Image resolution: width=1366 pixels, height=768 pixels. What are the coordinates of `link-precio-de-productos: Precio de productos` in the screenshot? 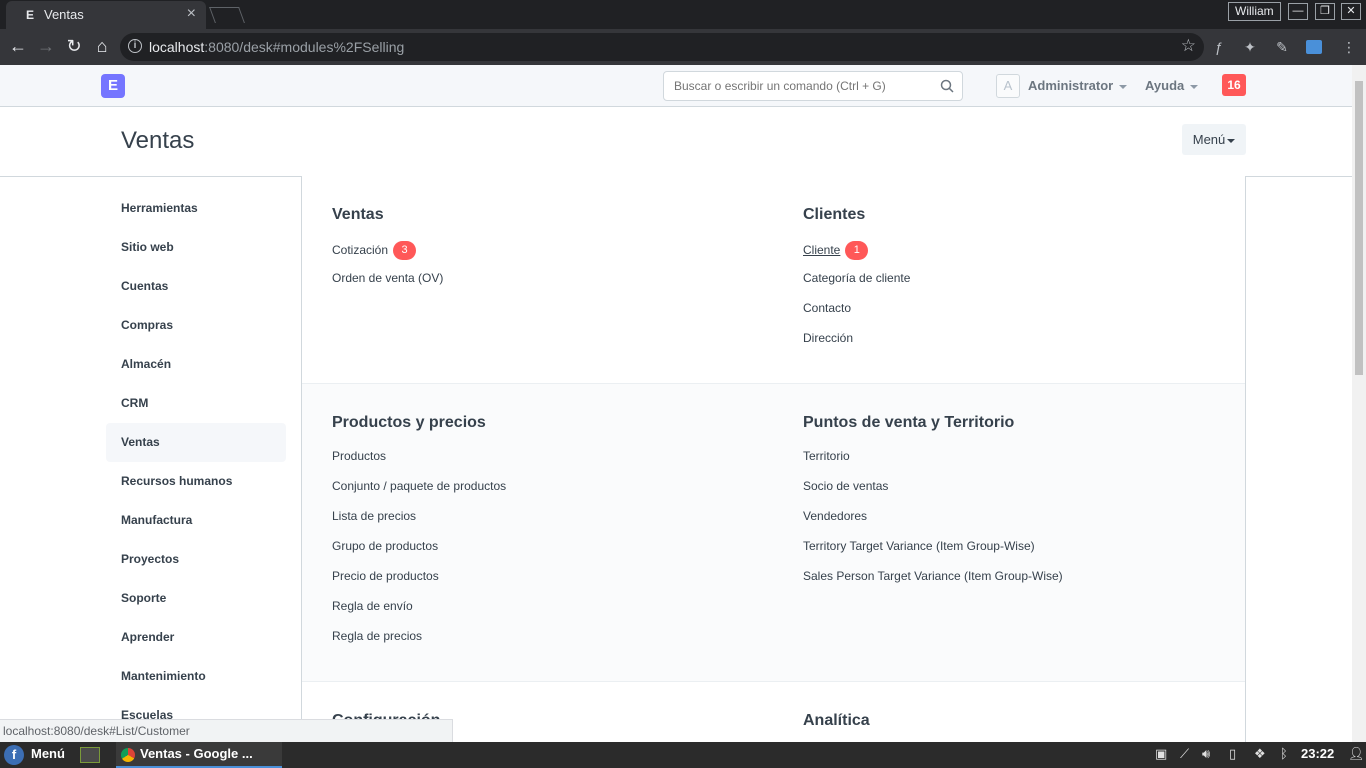 It's located at (419, 584).